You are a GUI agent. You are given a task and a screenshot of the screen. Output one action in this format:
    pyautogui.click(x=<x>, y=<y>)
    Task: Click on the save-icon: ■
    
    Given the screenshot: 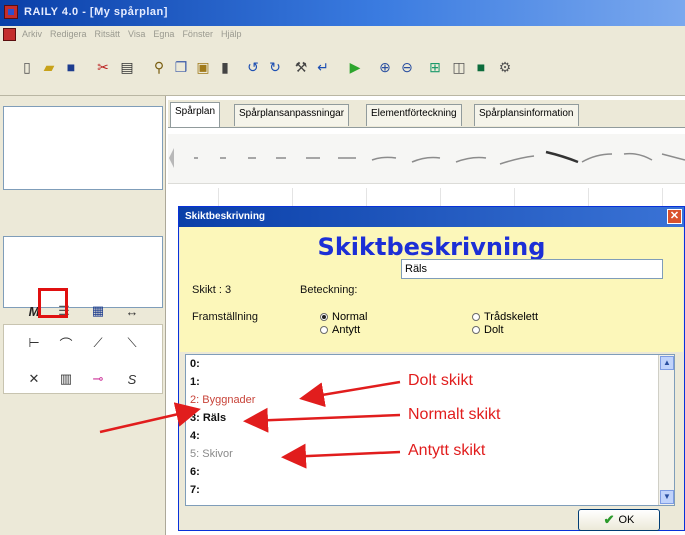 What is the action you would take?
    pyautogui.click(x=71, y=67)
    